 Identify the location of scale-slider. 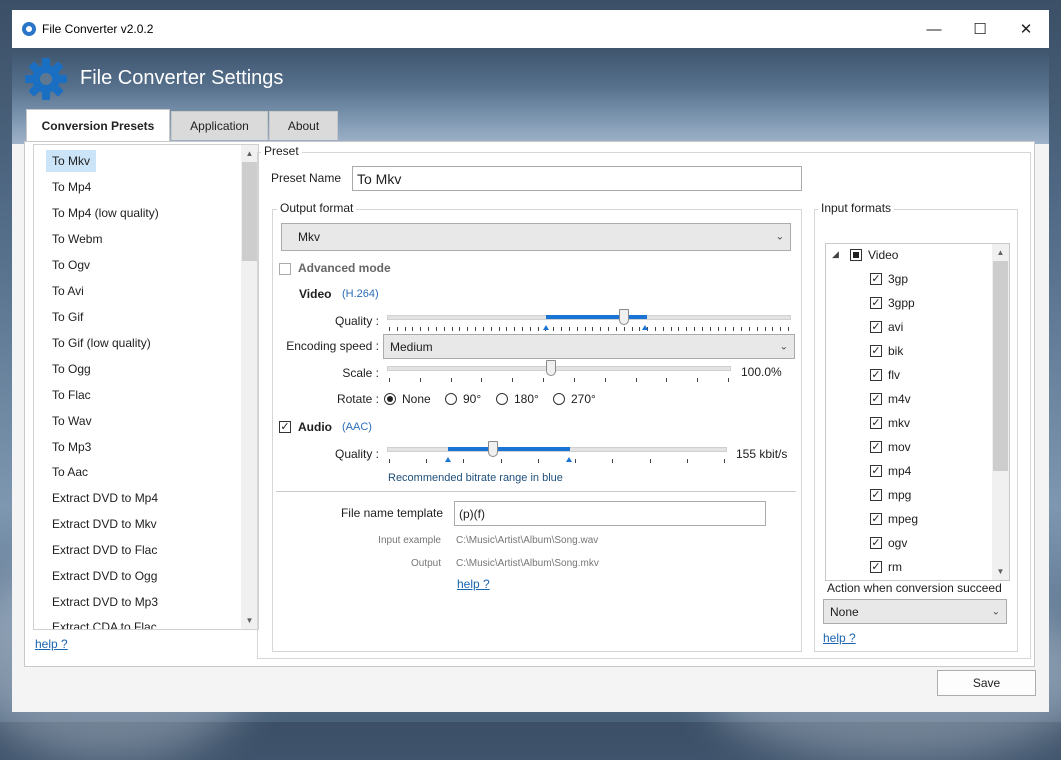
(551, 368).